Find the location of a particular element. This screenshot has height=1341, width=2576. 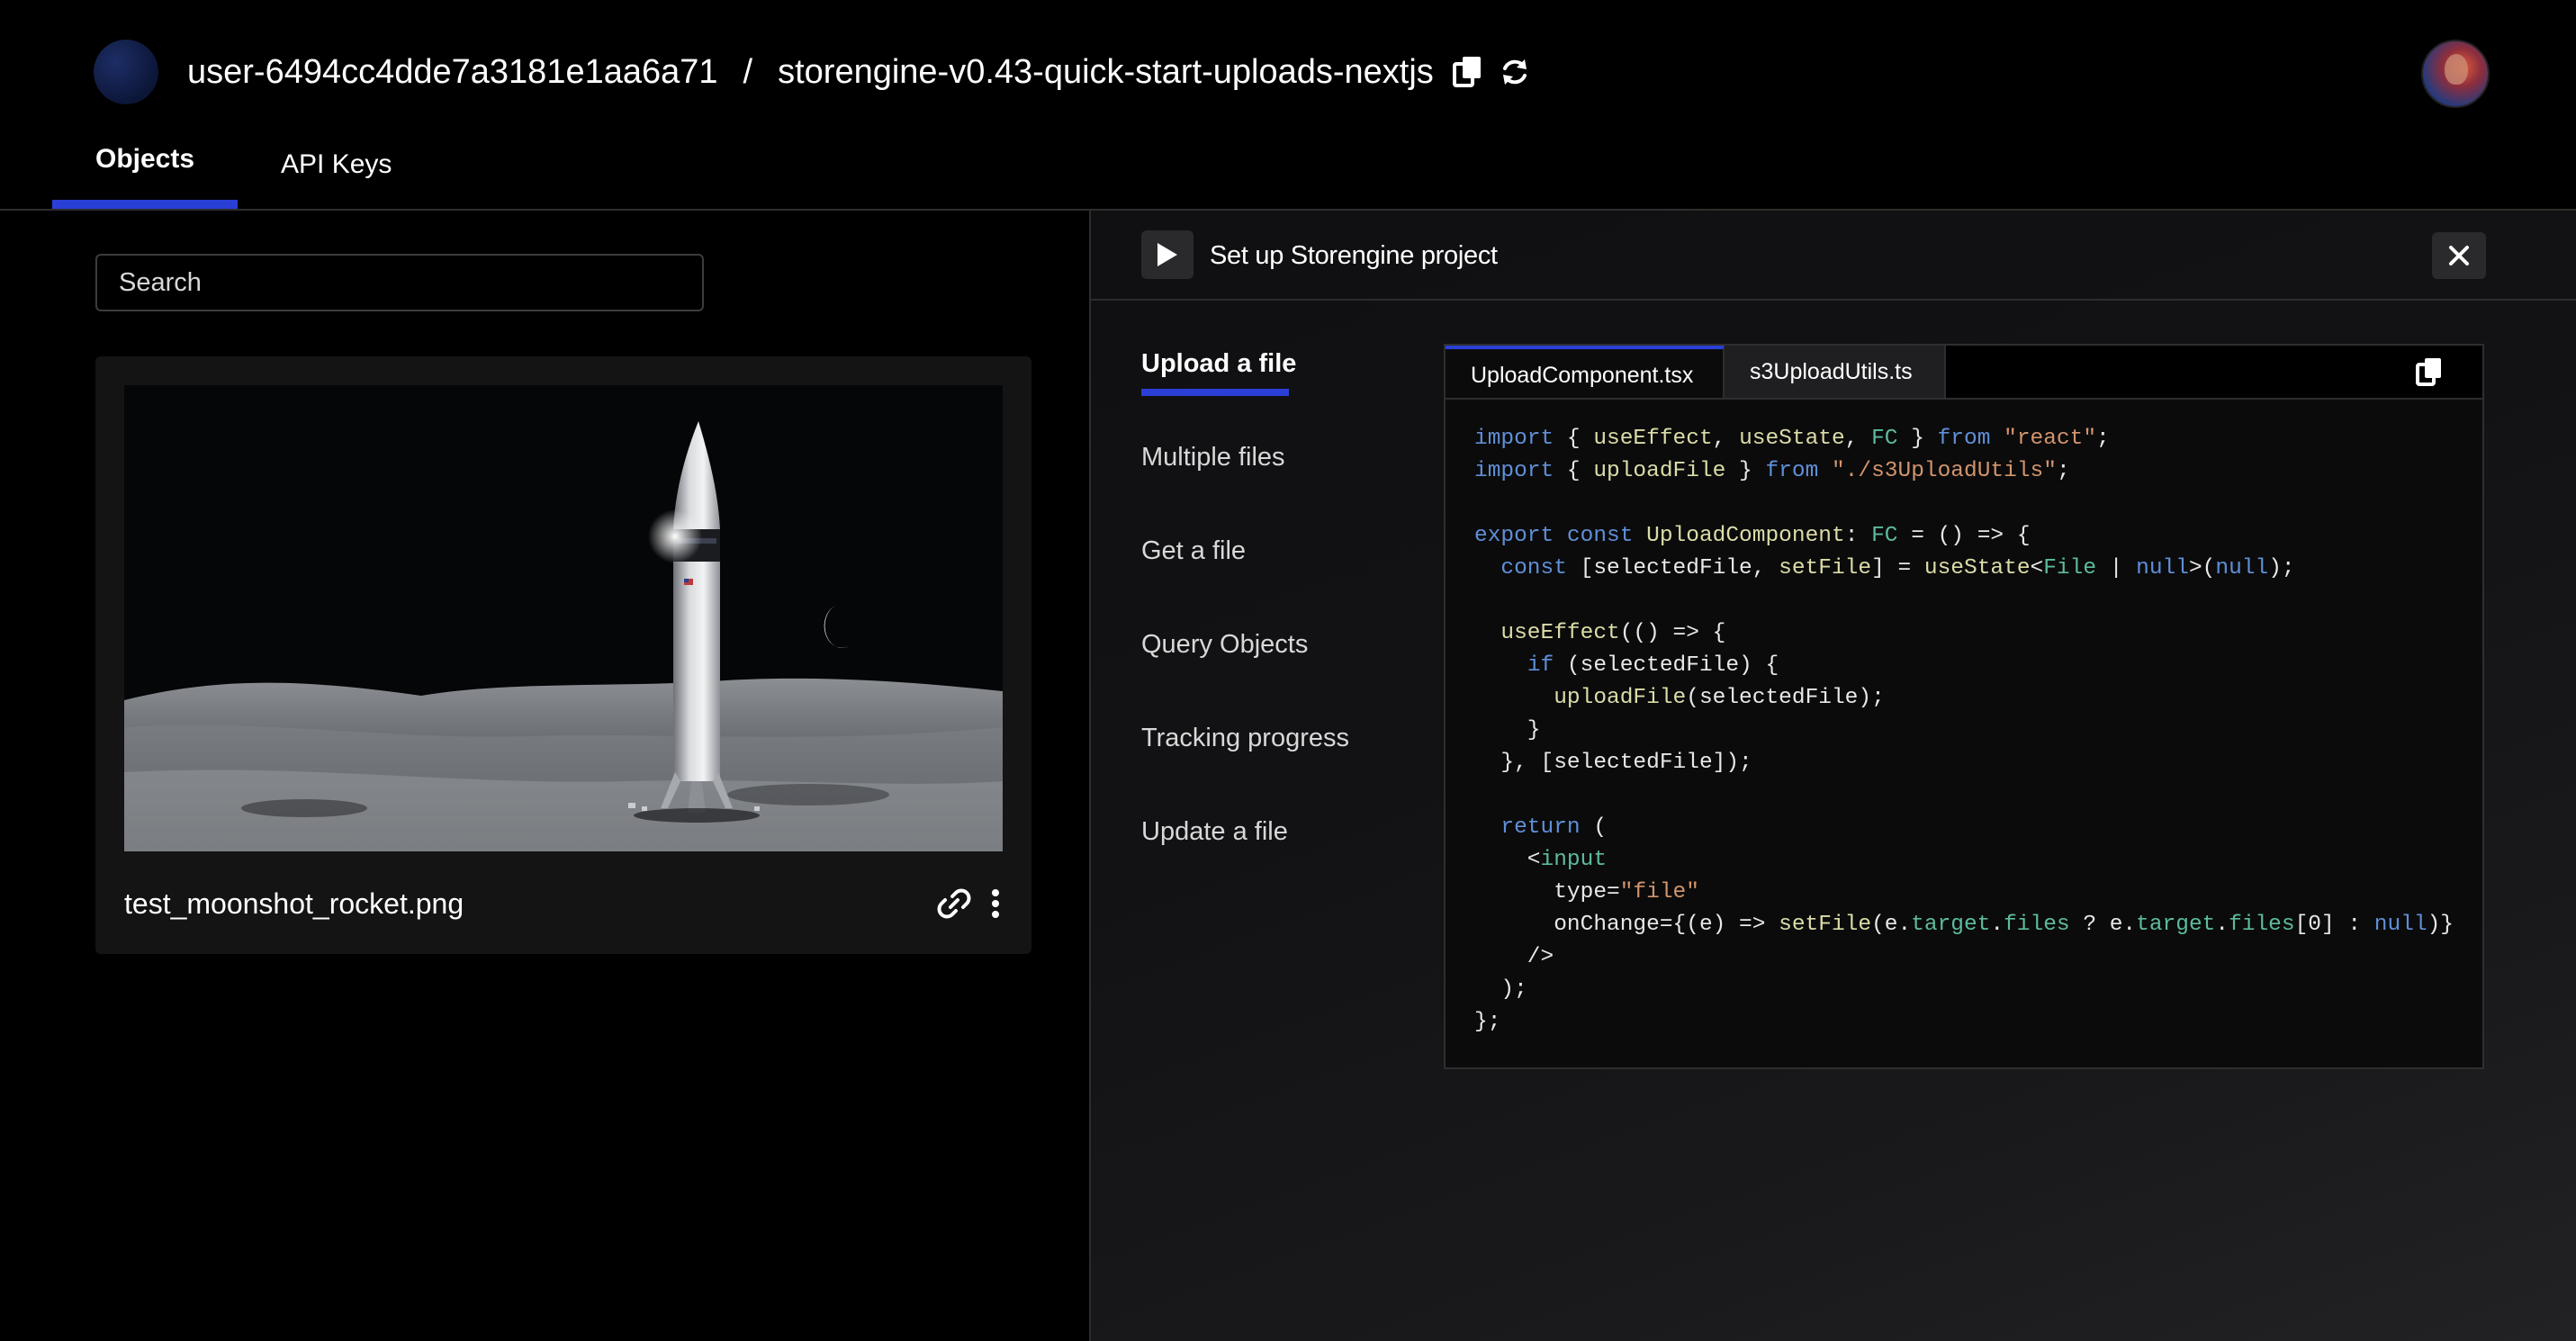

search-input is located at coordinates (399, 283).